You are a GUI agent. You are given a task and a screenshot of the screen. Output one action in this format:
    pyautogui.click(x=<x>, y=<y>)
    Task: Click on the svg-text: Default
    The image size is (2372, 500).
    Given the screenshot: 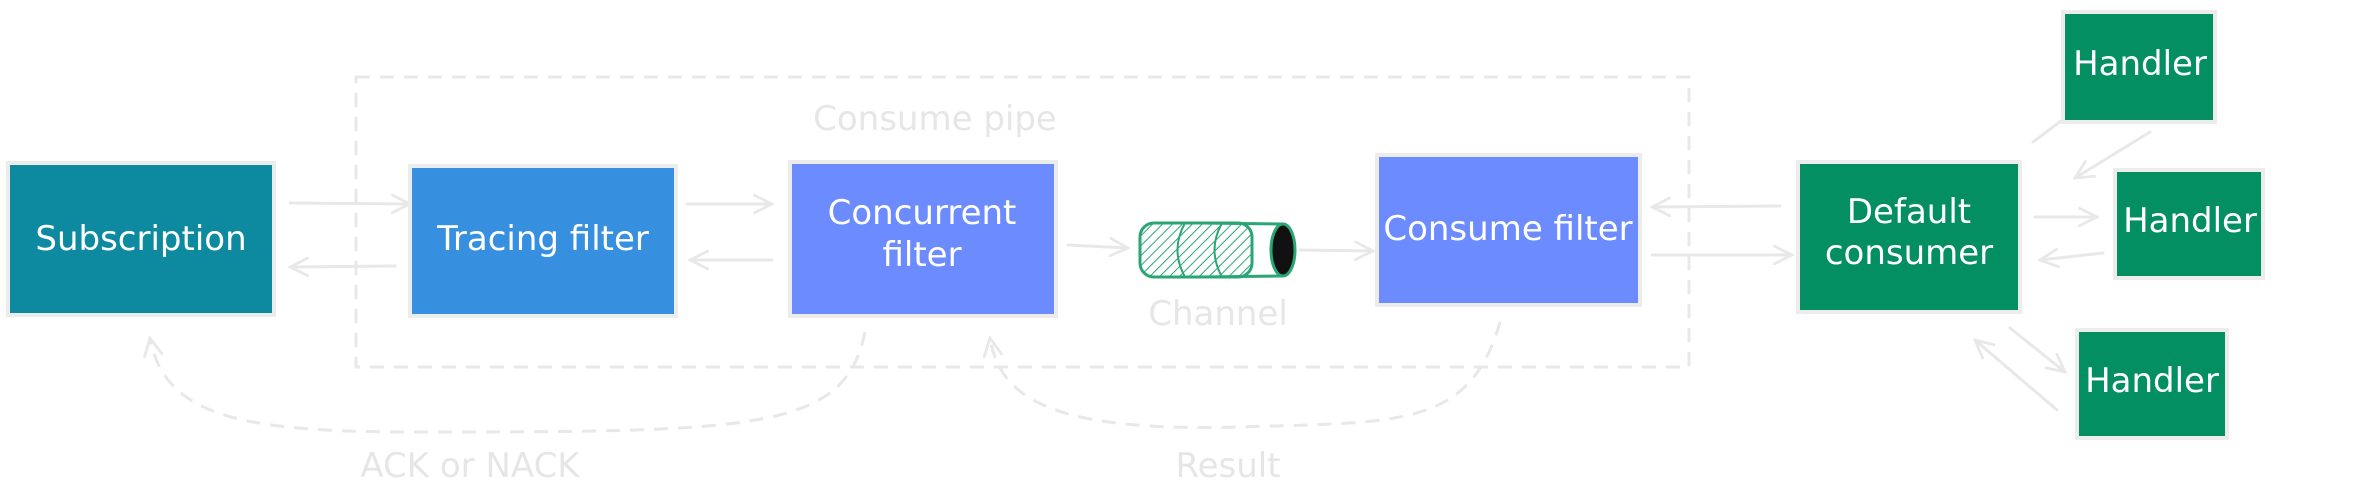 What is the action you would take?
    pyautogui.click(x=1909, y=212)
    